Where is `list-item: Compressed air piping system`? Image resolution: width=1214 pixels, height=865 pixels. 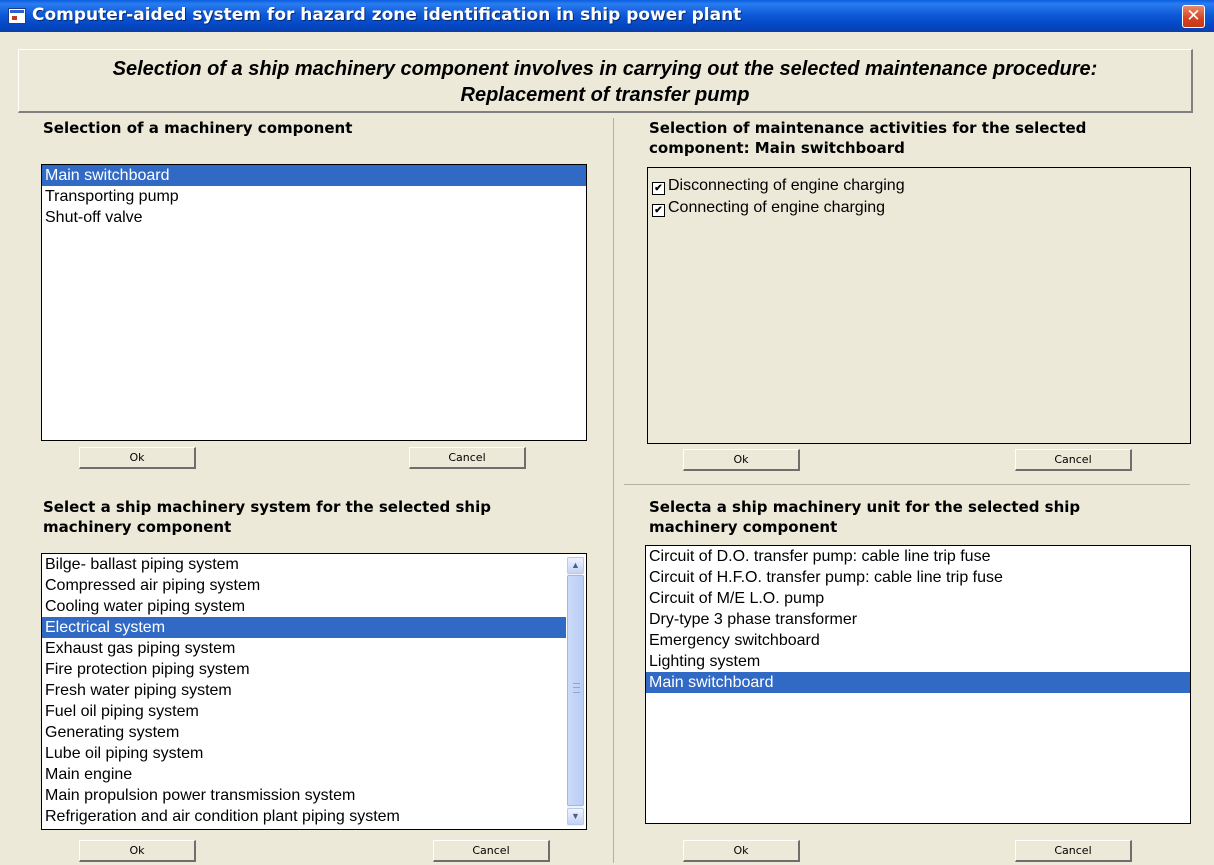
list-item: Compressed air piping system is located at coordinates (304, 585).